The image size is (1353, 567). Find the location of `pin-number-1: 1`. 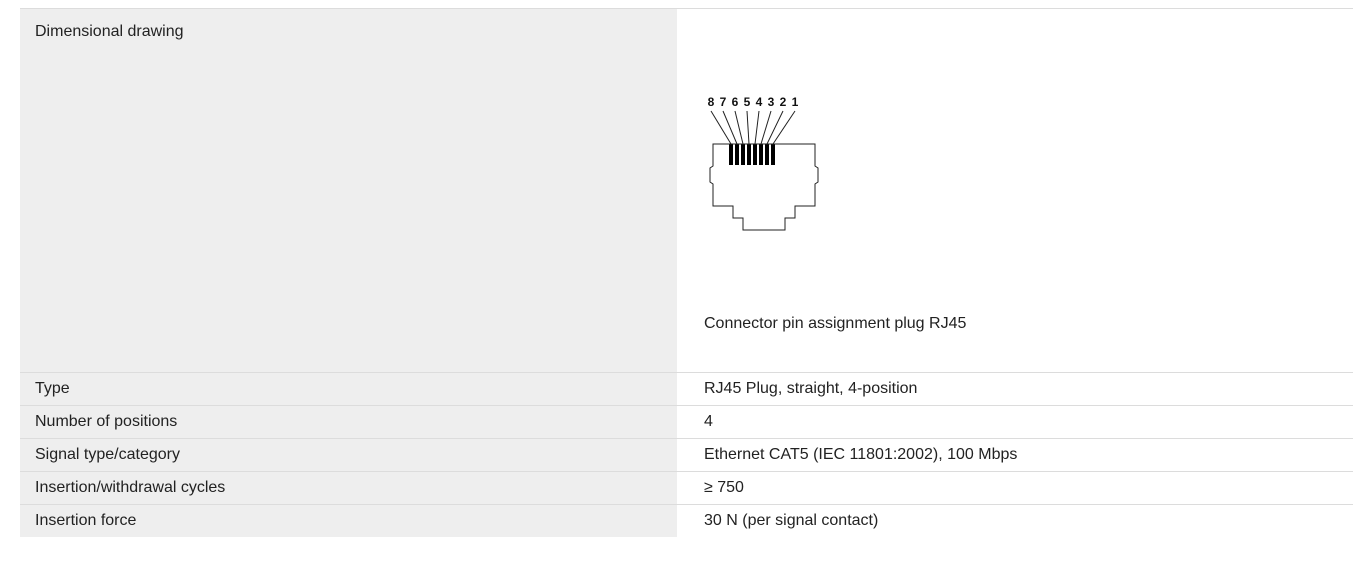

pin-number-1: 1 is located at coordinates (795, 102).